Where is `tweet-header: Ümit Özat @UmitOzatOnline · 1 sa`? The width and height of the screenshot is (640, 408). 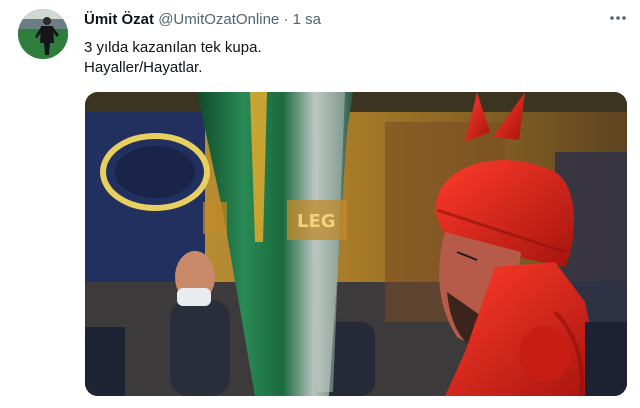 tweet-header: Ümit Özat @UmitOzatOnline · 1 sa is located at coordinates (202, 20).